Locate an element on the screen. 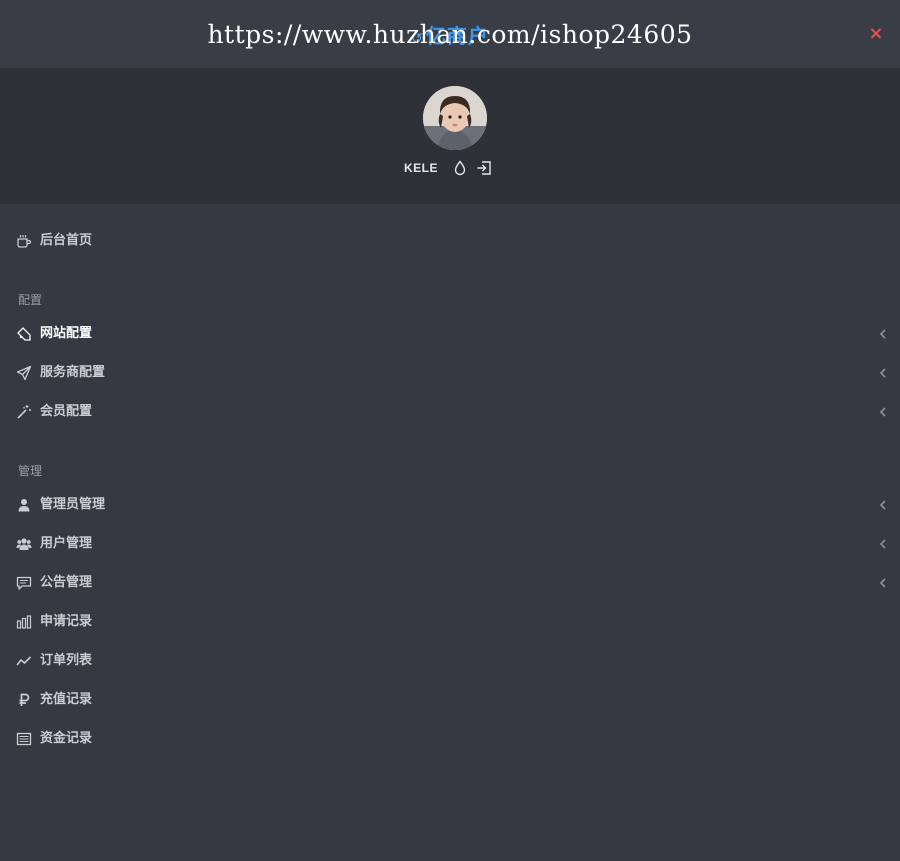 The width and height of the screenshot is (900, 861). magic-wand-icon is located at coordinates (24, 412).